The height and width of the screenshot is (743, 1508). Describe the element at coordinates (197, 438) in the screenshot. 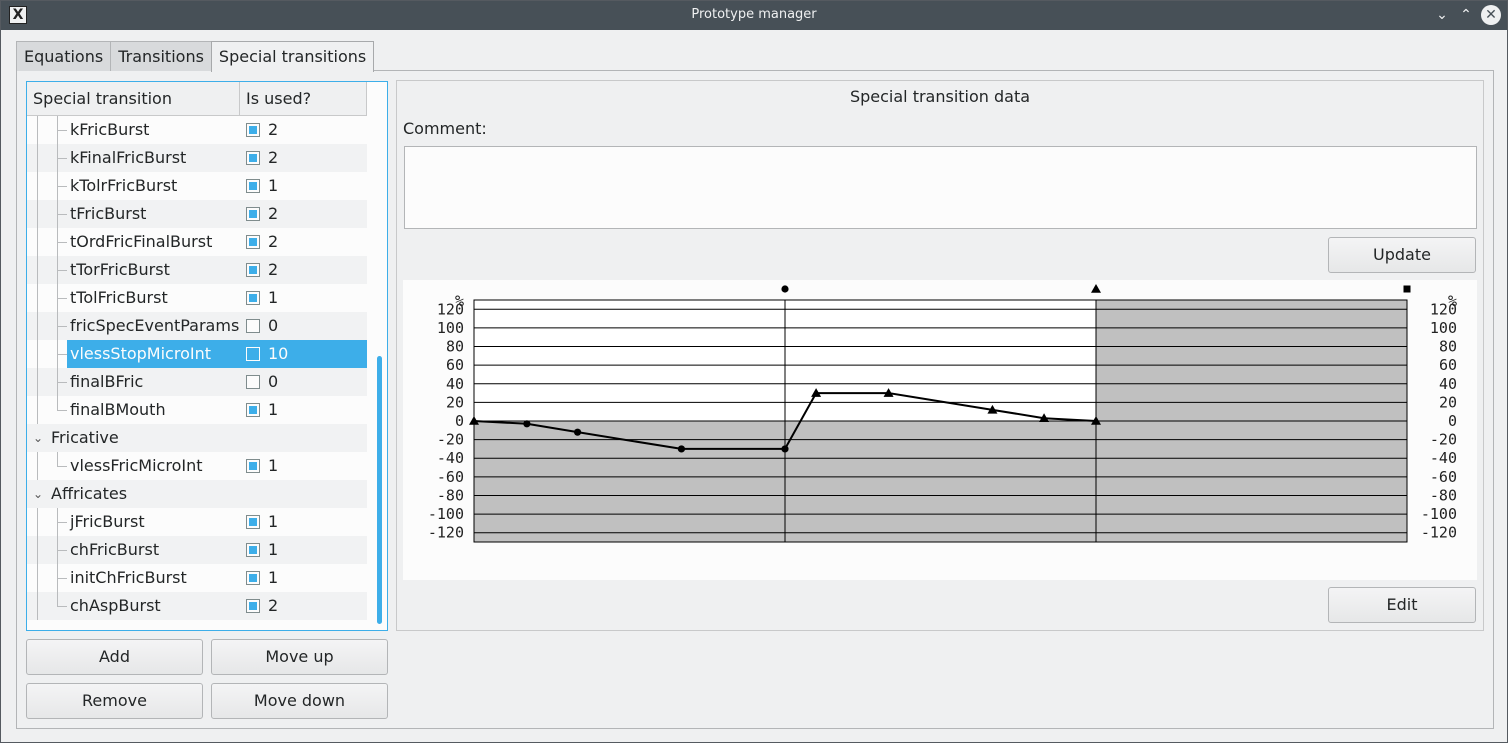

I see `tree-group-row: ⌄ Fricative` at that location.